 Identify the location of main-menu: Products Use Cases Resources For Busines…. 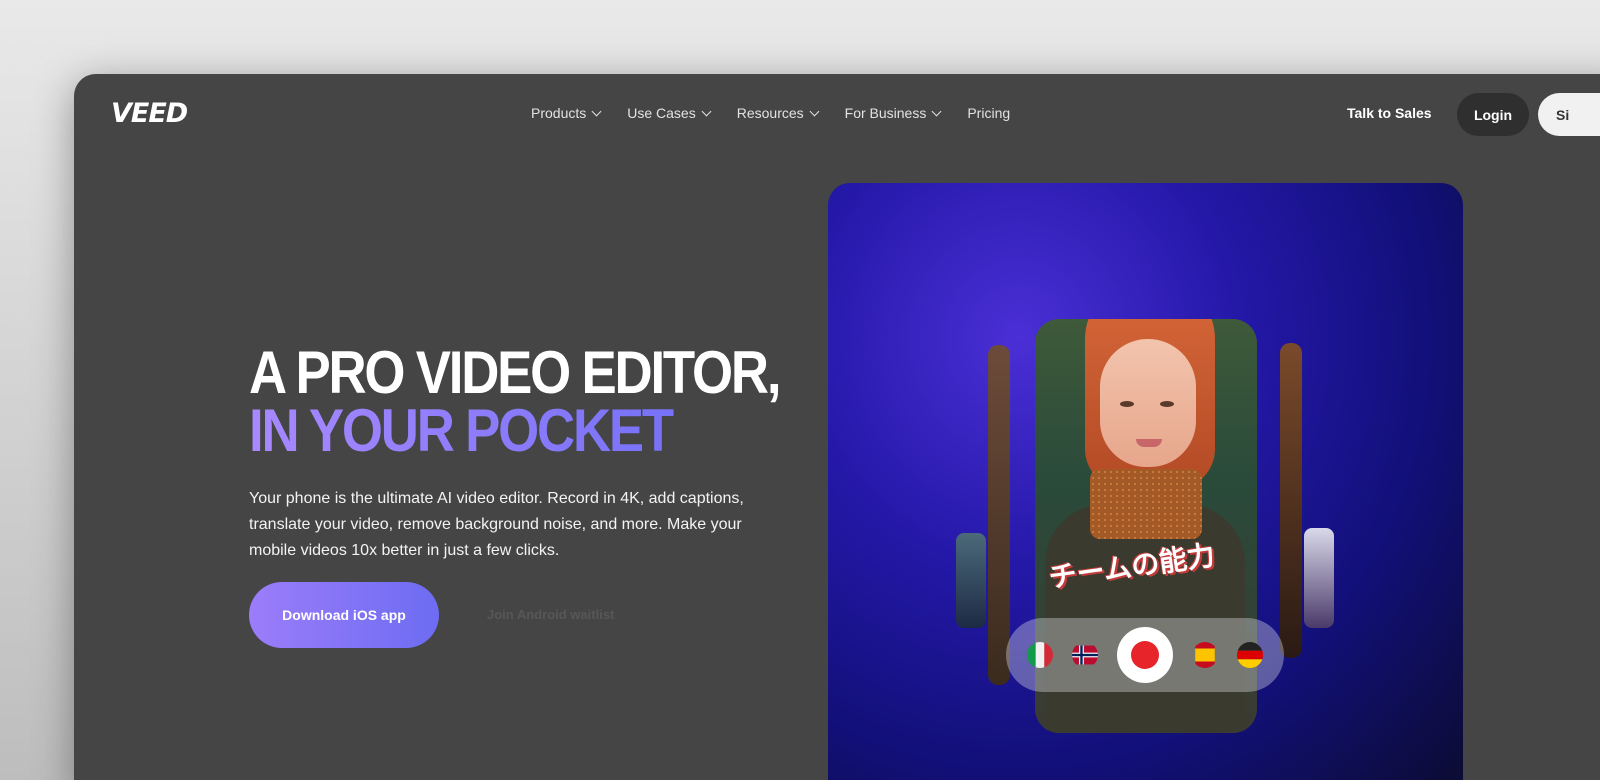
(784, 113).